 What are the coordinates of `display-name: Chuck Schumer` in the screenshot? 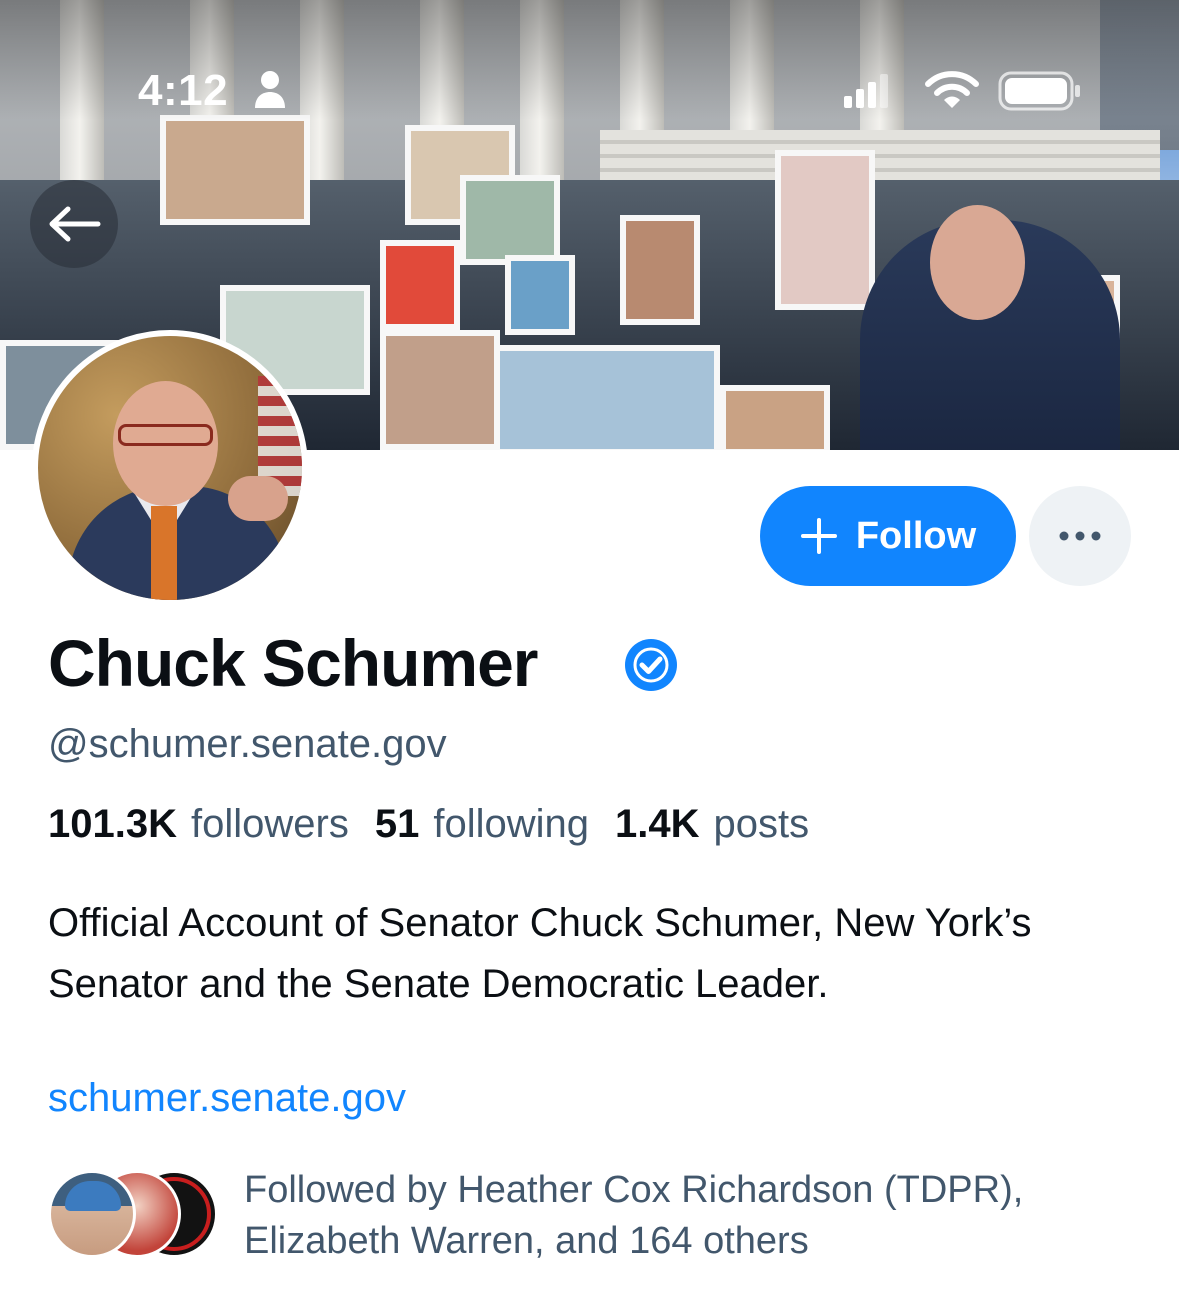 It's located at (293, 663).